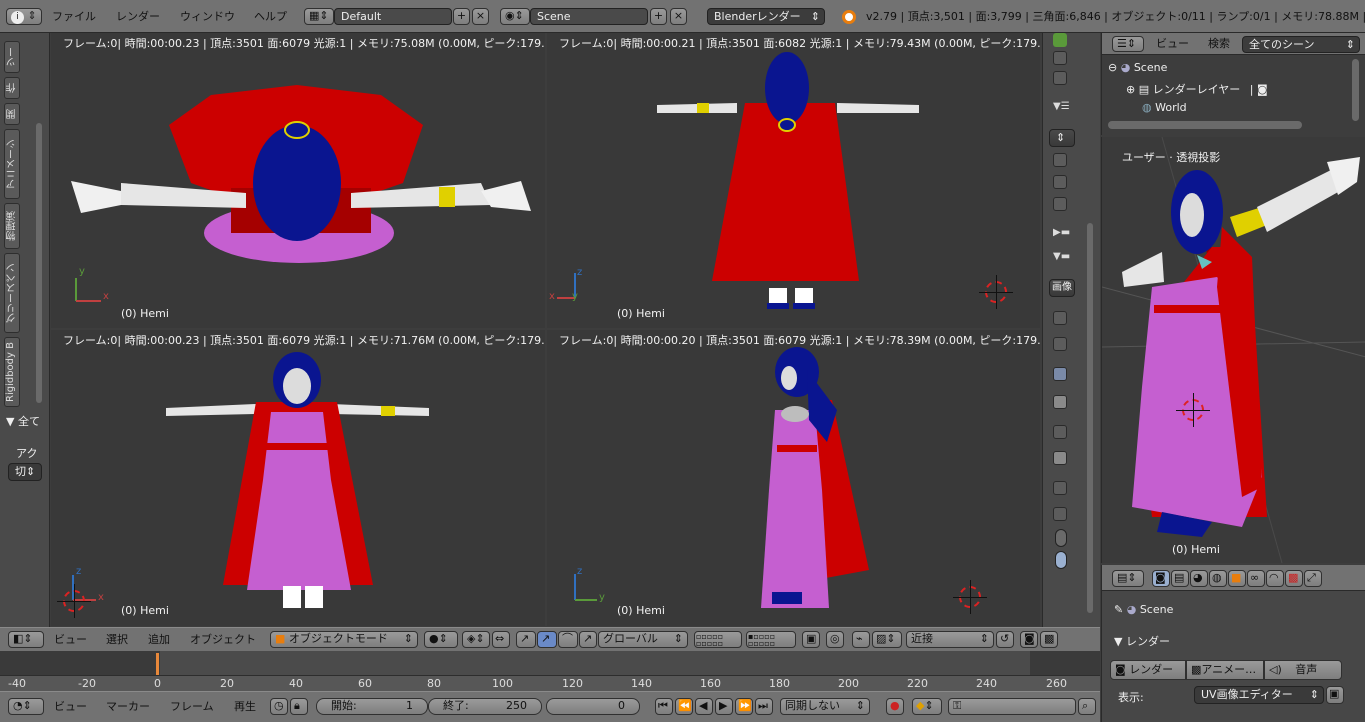 This screenshot has width=1365, height=722. Describe the element at coordinates (515, 16) in the screenshot. I see `scene-icon-button: ◉⇕` at that location.